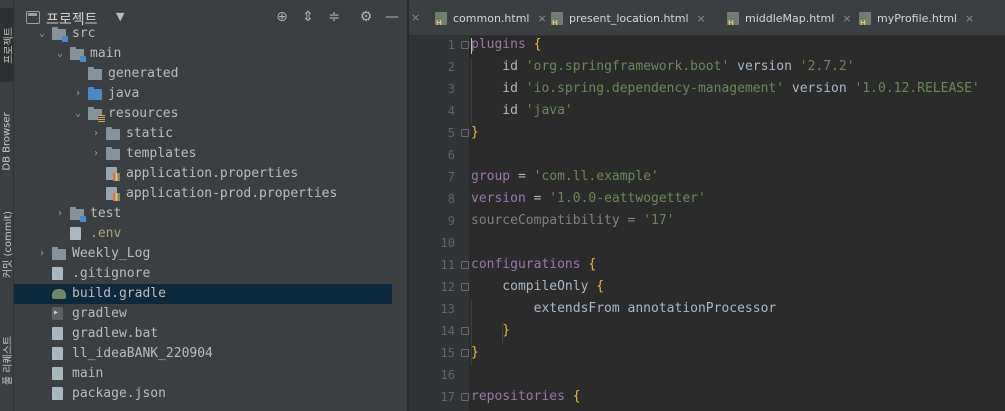 This screenshot has width=1005, height=411. I want to click on code-line: group = 'com.ll.example', so click(565, 179).